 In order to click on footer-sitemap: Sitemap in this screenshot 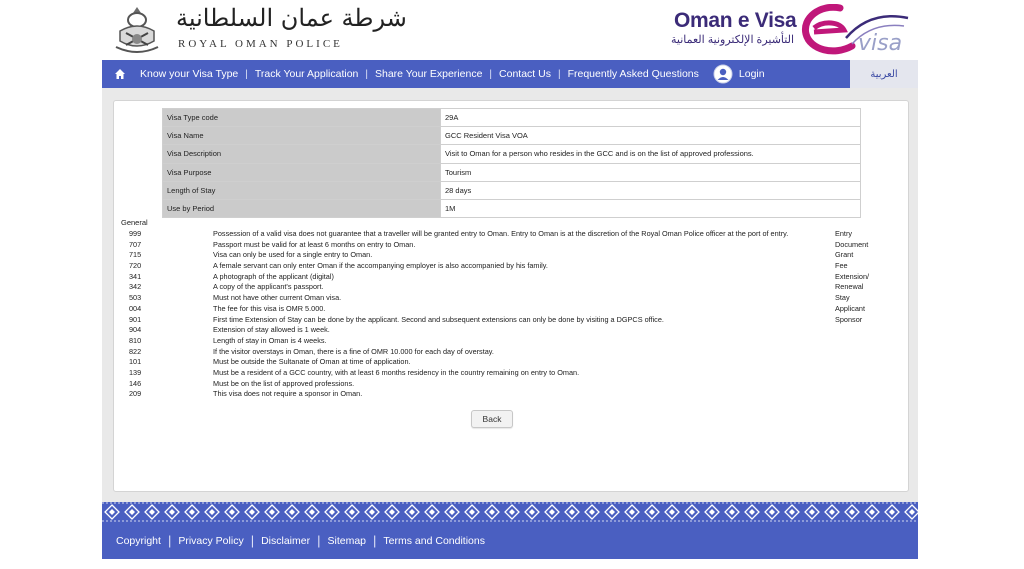, I will do `click(347, 541)`.